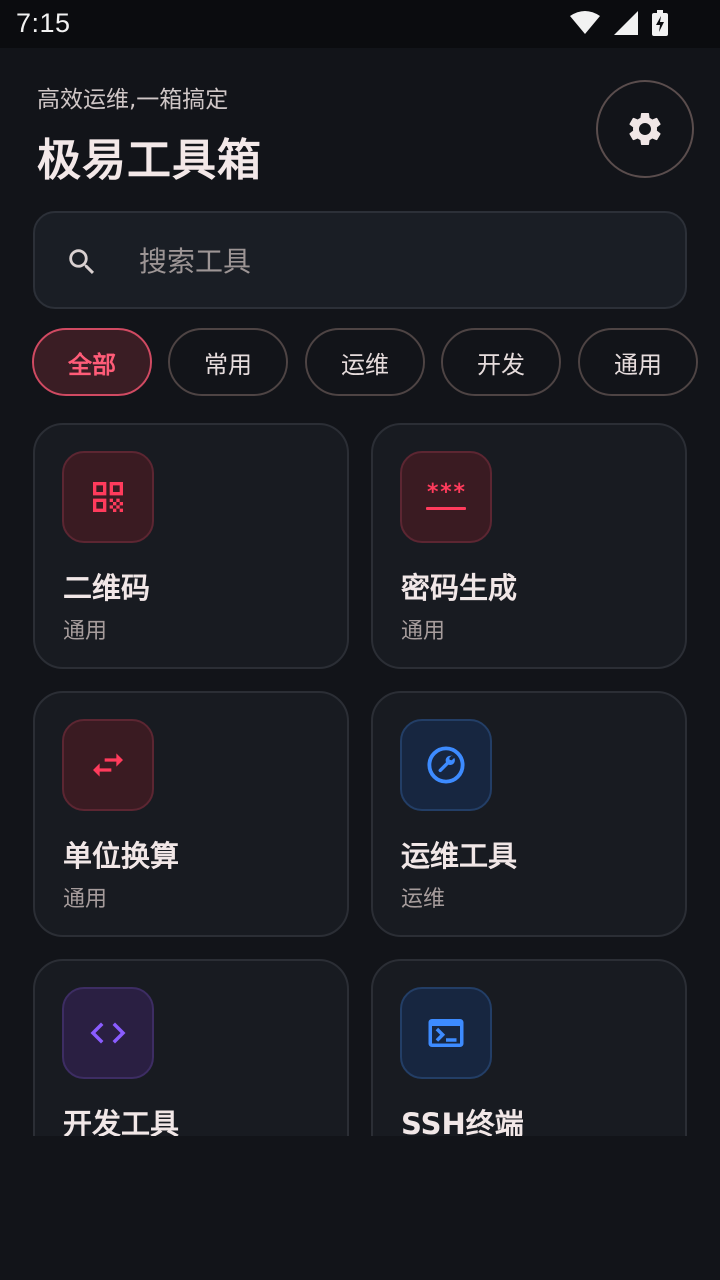  What do you see at coordinates (92, 362) in the screenshot?
I see `chip-all: 全部` at bounding box center [92, 362].